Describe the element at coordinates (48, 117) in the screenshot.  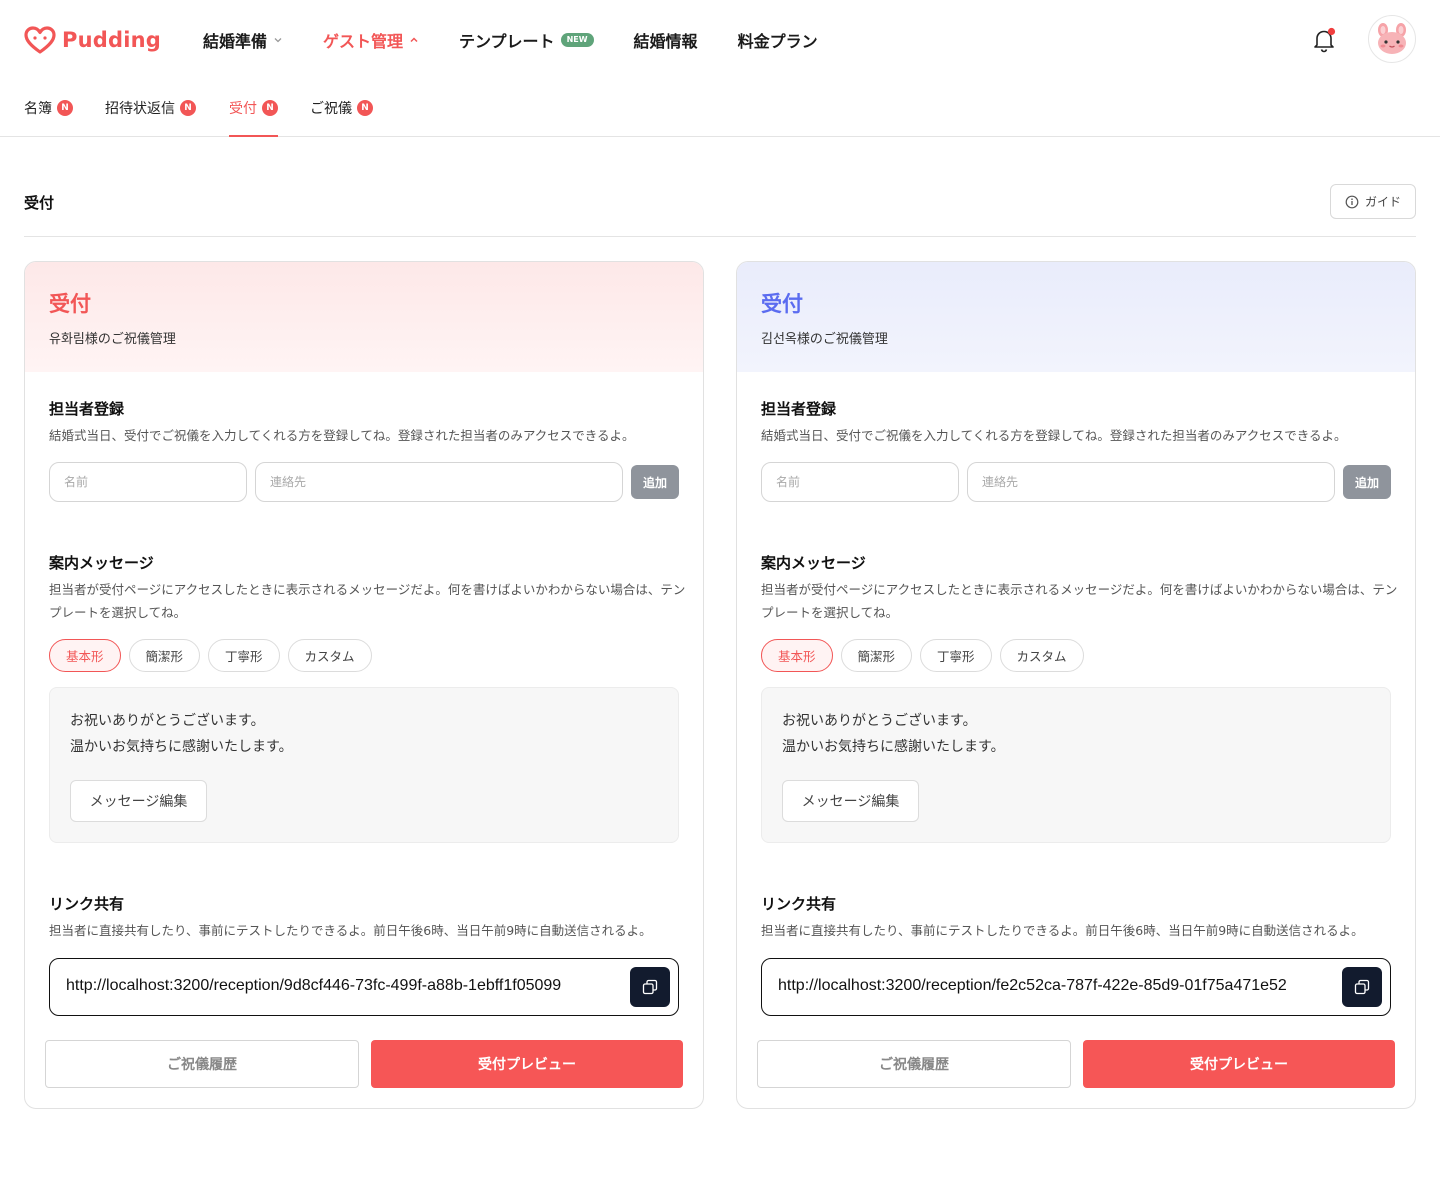
I see `tab-guest-list: 名簿 N` at that location.